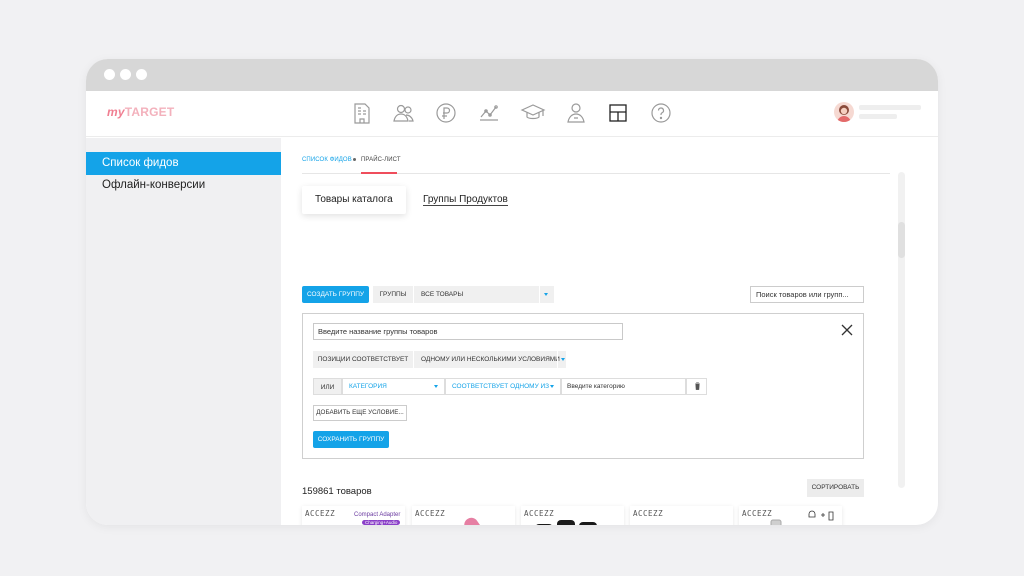 The width and height of the screenshot is (1024, 576). What do you see at coordinates (368, 386) in the screenshot?
I see `condition-field-value: КАТЕГОРИЯ` at bounding box center [368, 386].